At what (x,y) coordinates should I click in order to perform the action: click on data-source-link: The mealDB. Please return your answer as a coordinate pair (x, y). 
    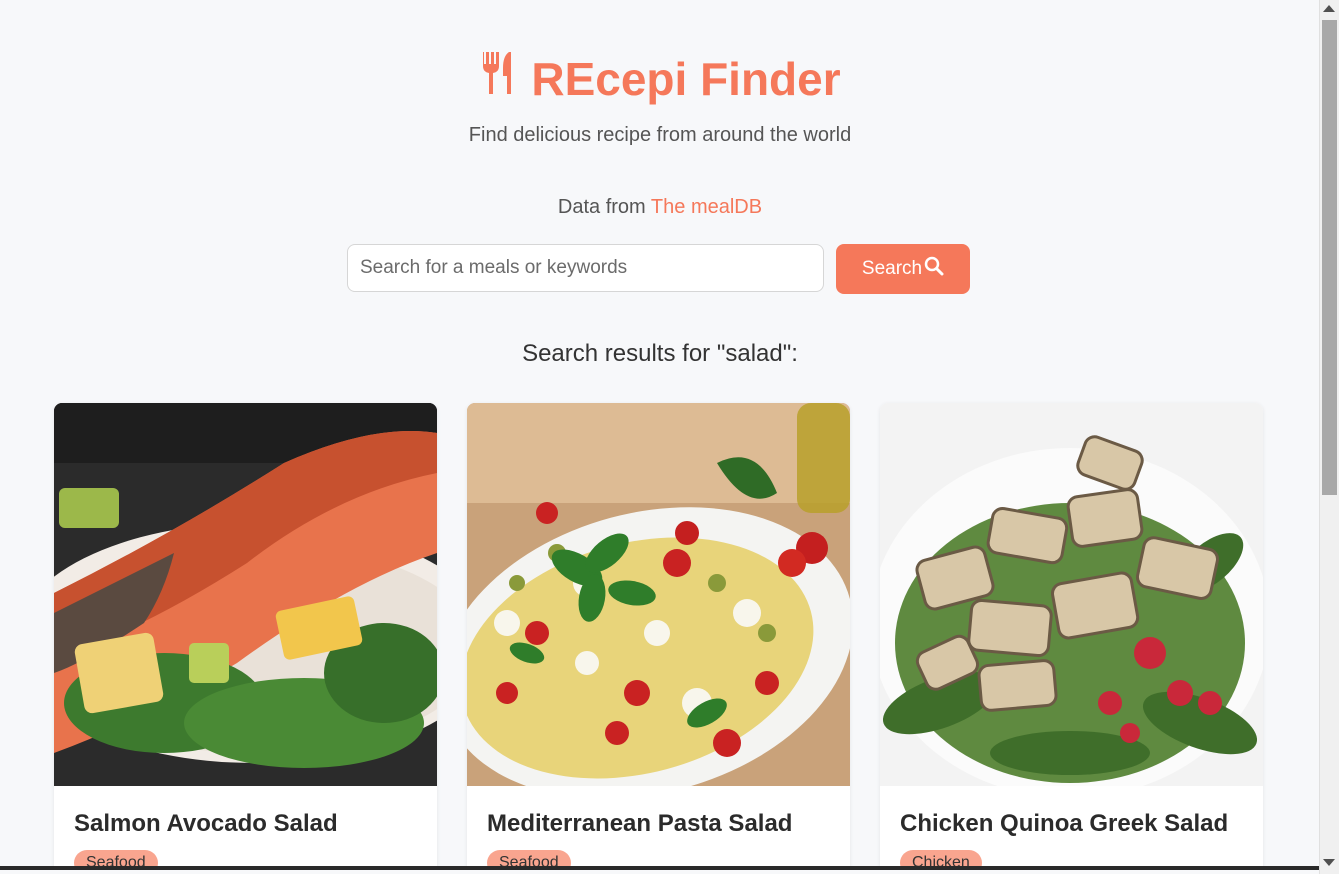
    Looking at the image, I should click on (706, 207).